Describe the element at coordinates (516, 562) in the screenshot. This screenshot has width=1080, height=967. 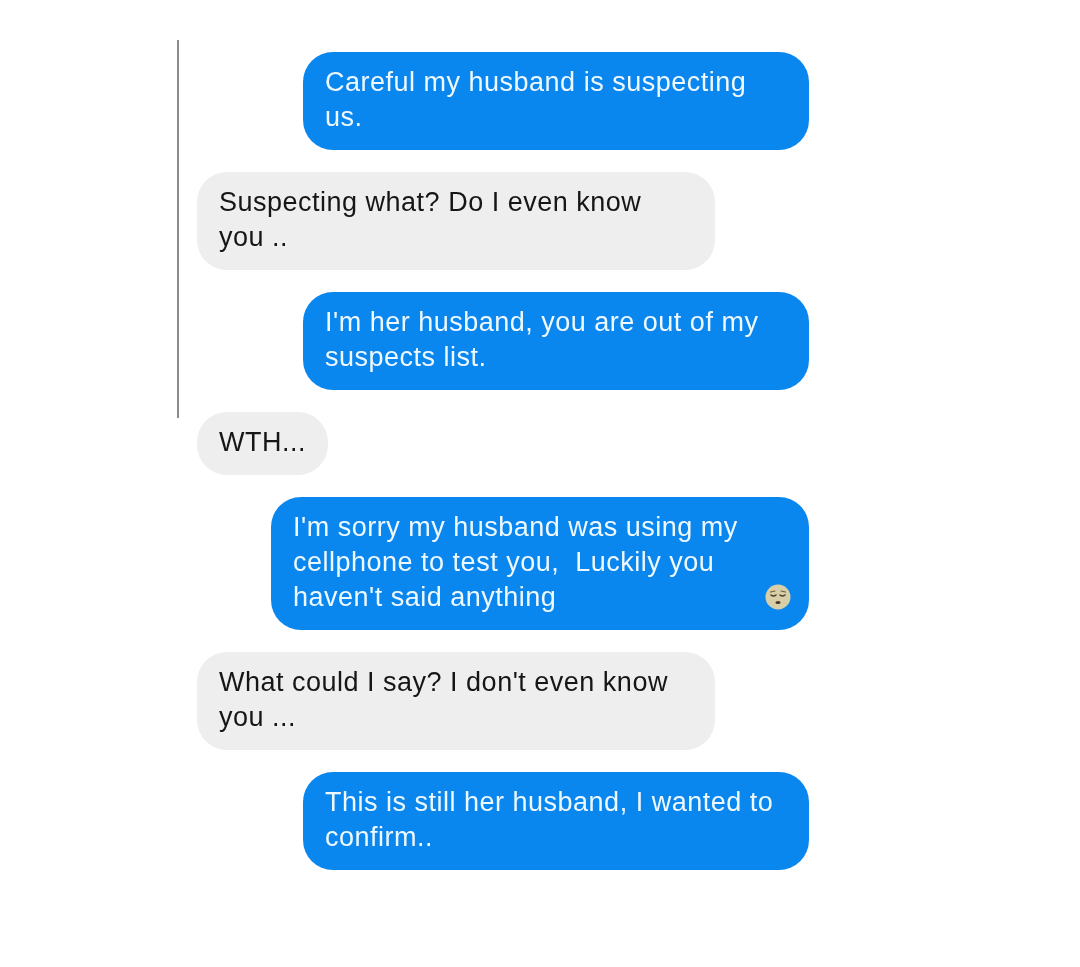
I see `message-text: I'm sorry my husband was using my cellphone to test you, Luckily you haven't said anything` at that location.